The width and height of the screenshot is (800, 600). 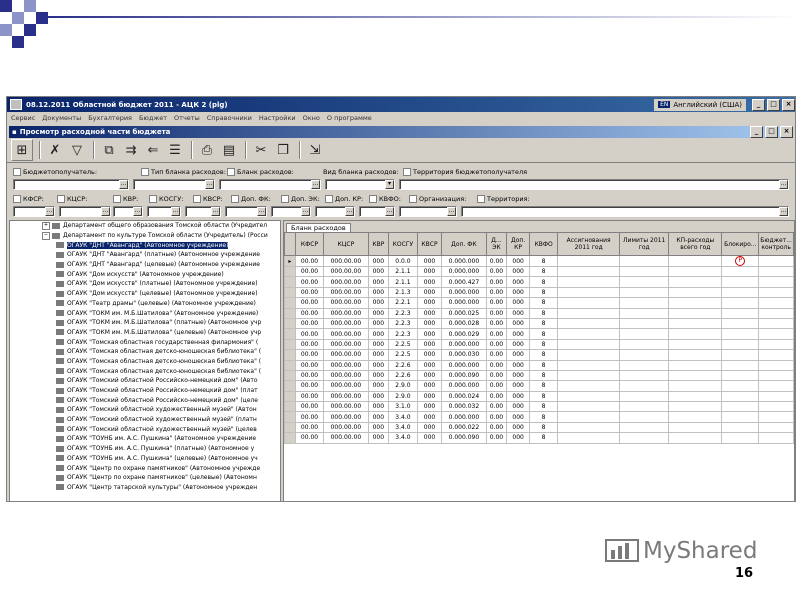 I want to click on column-header: Бюджет... контроль, so click(x=776, y=244).